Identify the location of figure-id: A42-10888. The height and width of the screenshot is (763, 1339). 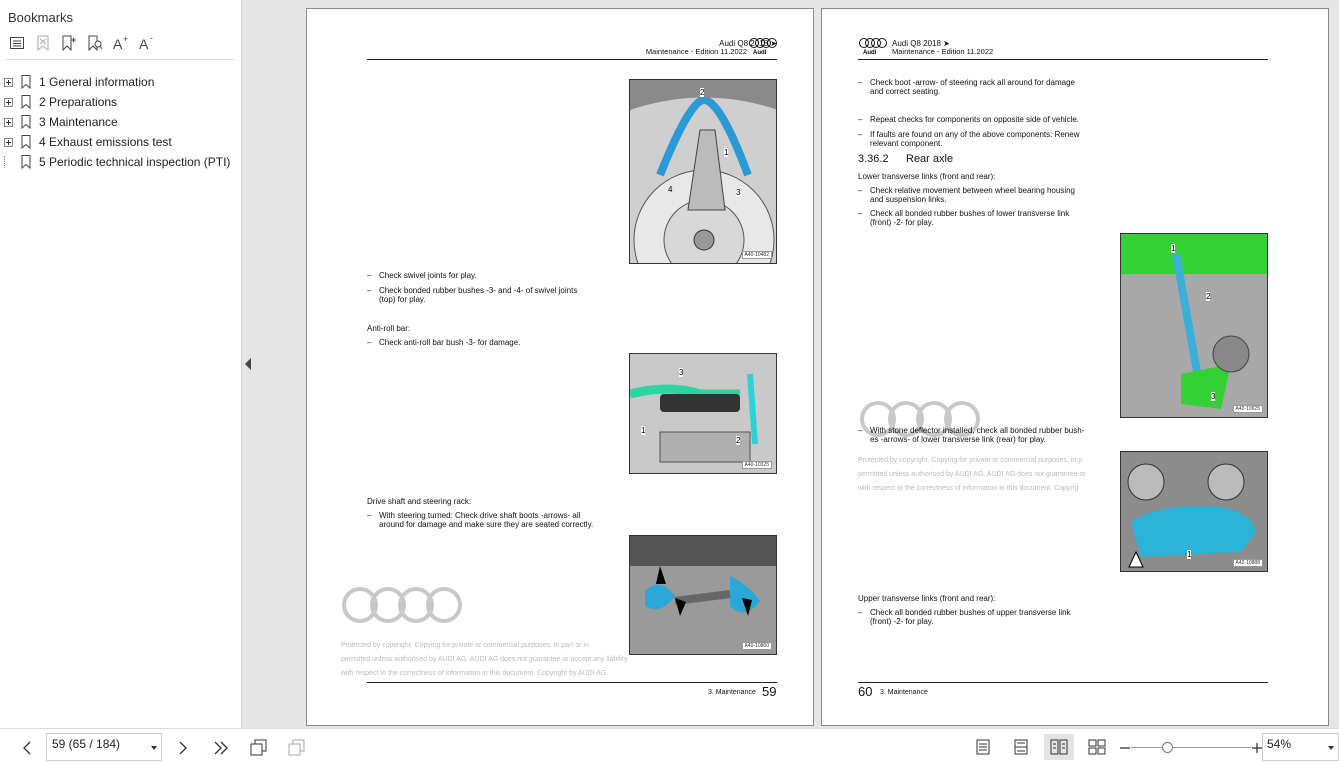
(1247, 563).